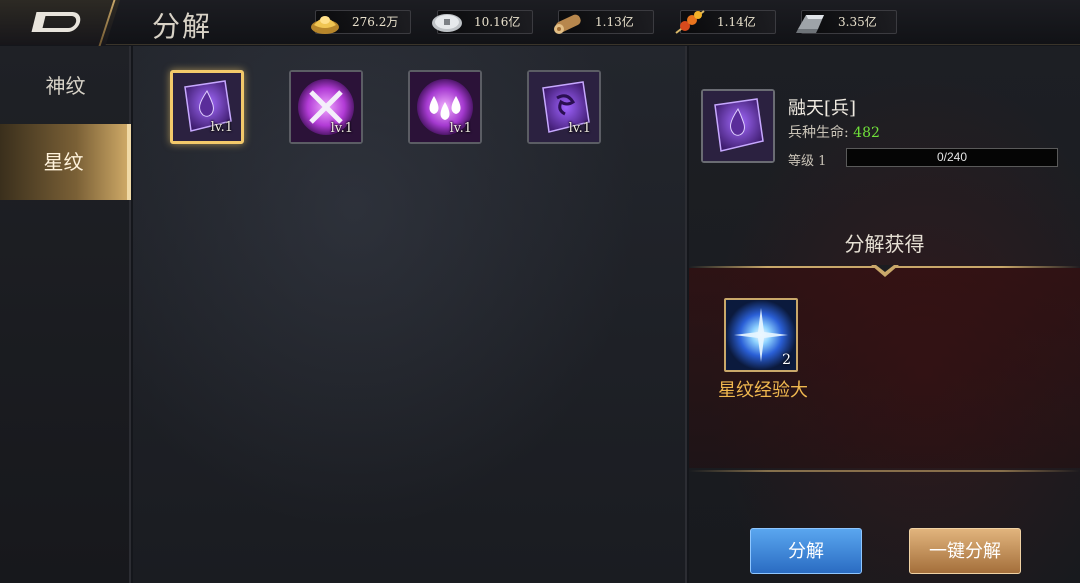 The width and height of the screenshot is (1080, 583). Describe the element at coordinates (182, 26) in the screenshot. I see `page-title: 分解` at that location.